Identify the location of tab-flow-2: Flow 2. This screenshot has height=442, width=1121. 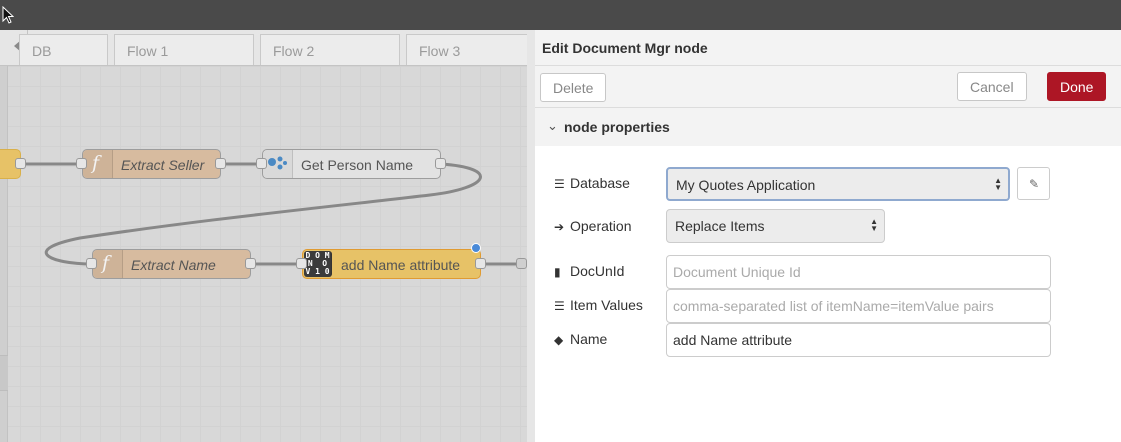
(330, 49).